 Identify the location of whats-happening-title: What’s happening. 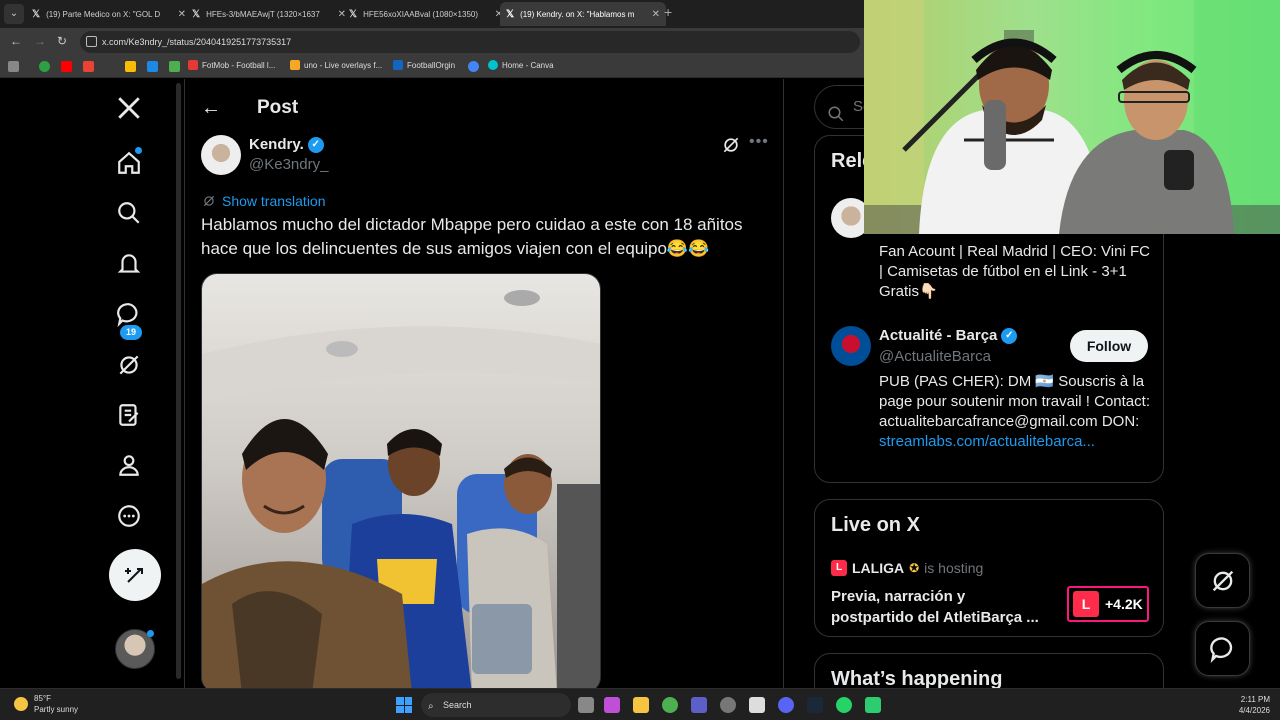
(917, 678).